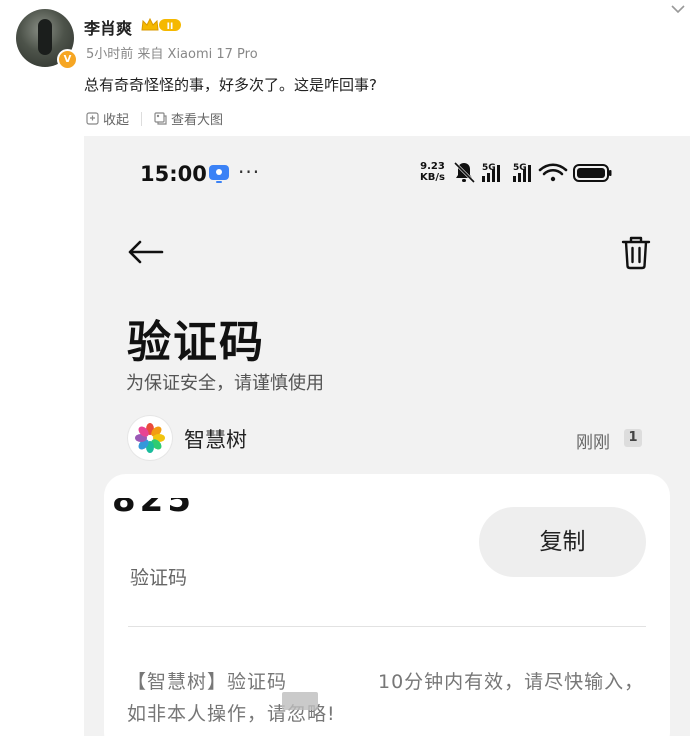  I want to click on sms-message-line-1-tail: 10分钟内有效，请尽快输入，, so click(511, 682).